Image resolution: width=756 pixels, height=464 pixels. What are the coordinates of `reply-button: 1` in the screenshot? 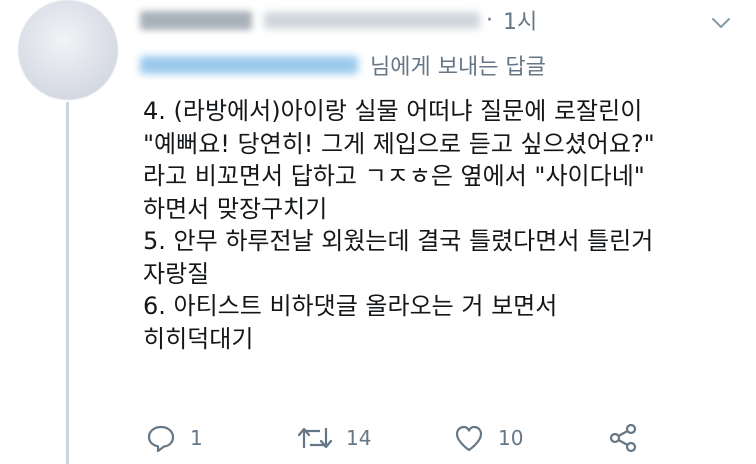 It's located at (174, 438).